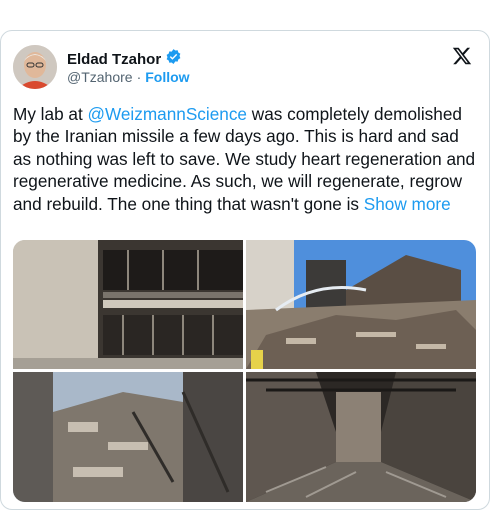 The image size is (496, 510). What do you see at coordinates (114, 59) in the screenshot?
I see `author-name: Eldad Tzahor` at bounding box center [114, 59].